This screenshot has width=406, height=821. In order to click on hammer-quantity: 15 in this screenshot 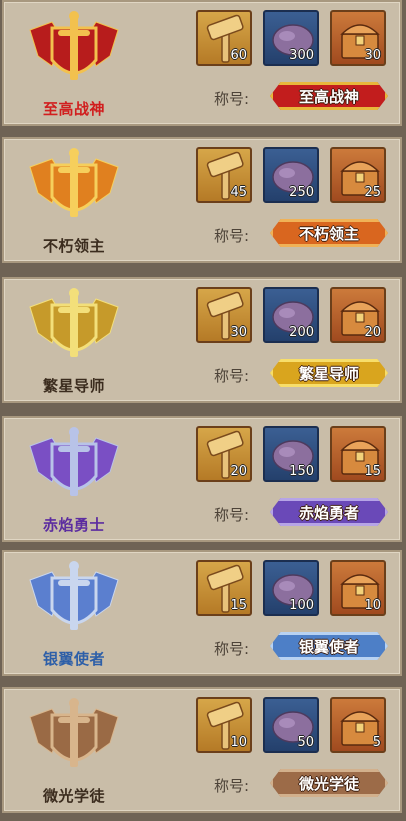, I will do `click(238, 605)`.